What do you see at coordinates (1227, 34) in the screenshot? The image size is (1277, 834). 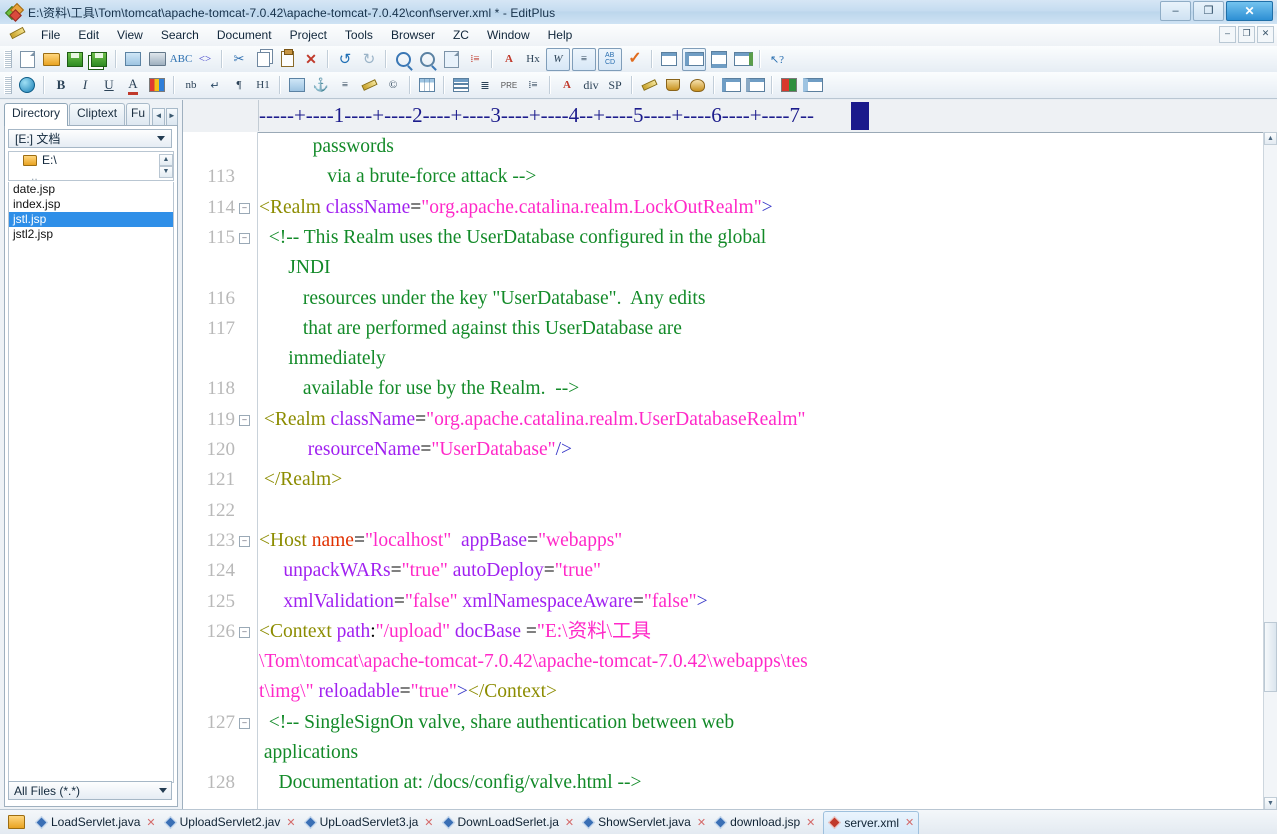 I see `doc-minimize-button: –` at bounding box center [1227, 34].